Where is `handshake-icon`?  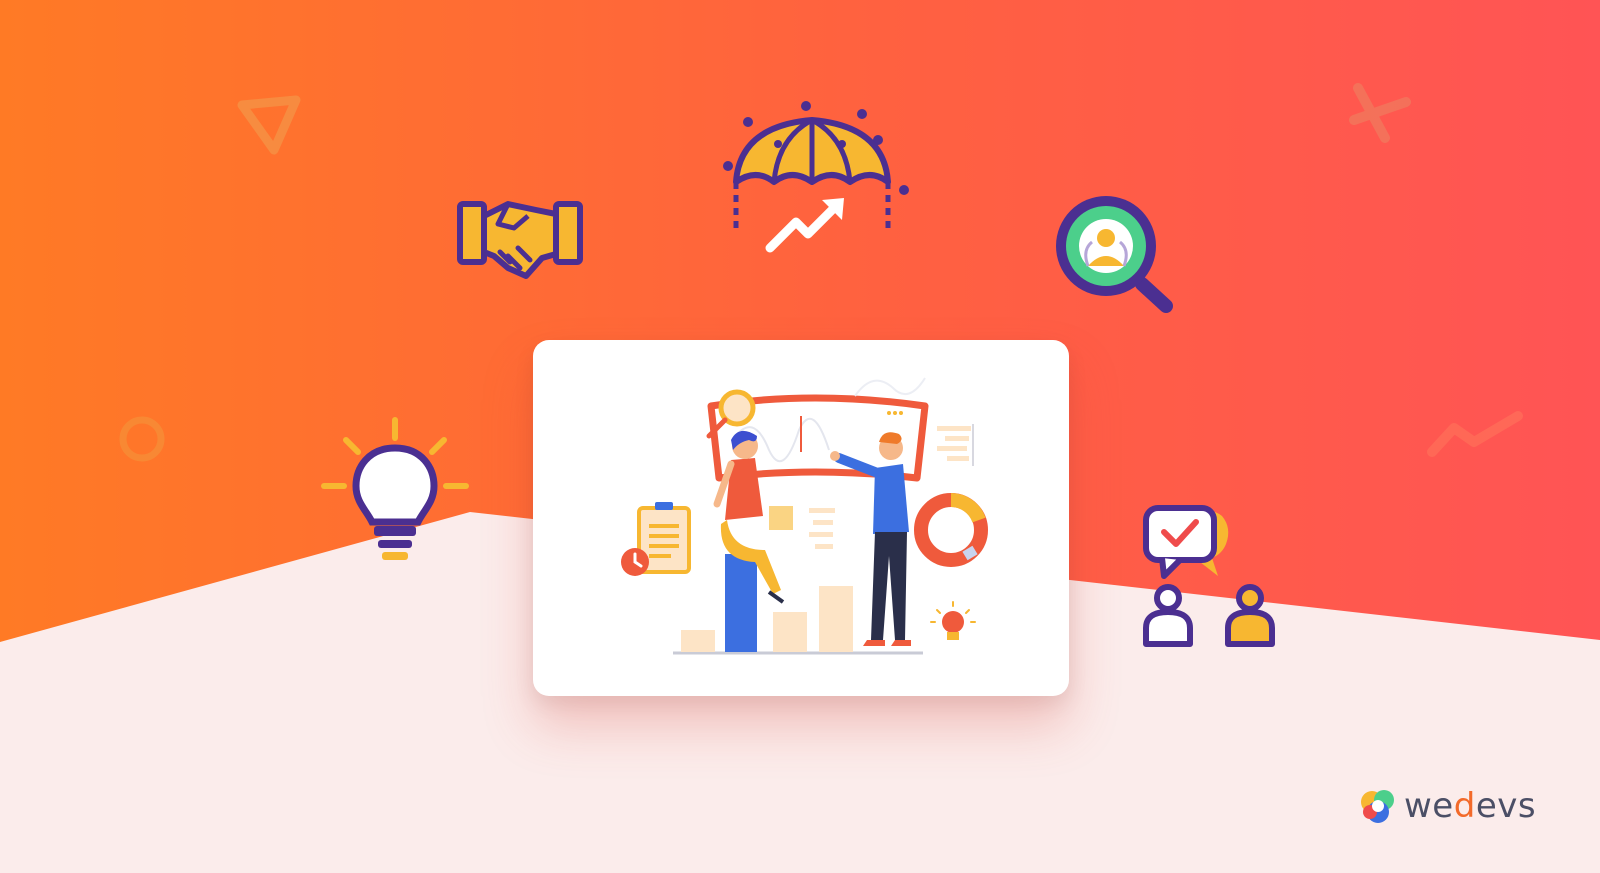 handshake-icon is located at coordinates (520, 240).